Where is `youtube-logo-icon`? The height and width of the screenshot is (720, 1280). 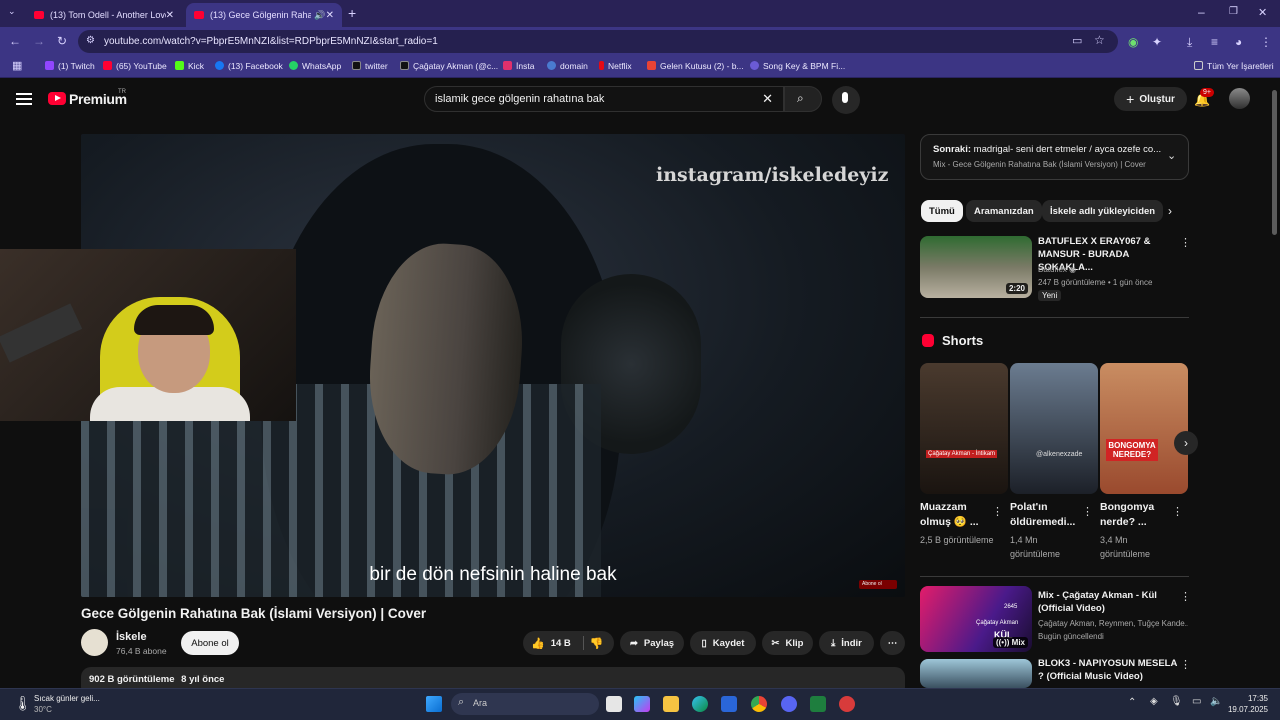
youtube-logo-icon is located at coordinates (57, 98).